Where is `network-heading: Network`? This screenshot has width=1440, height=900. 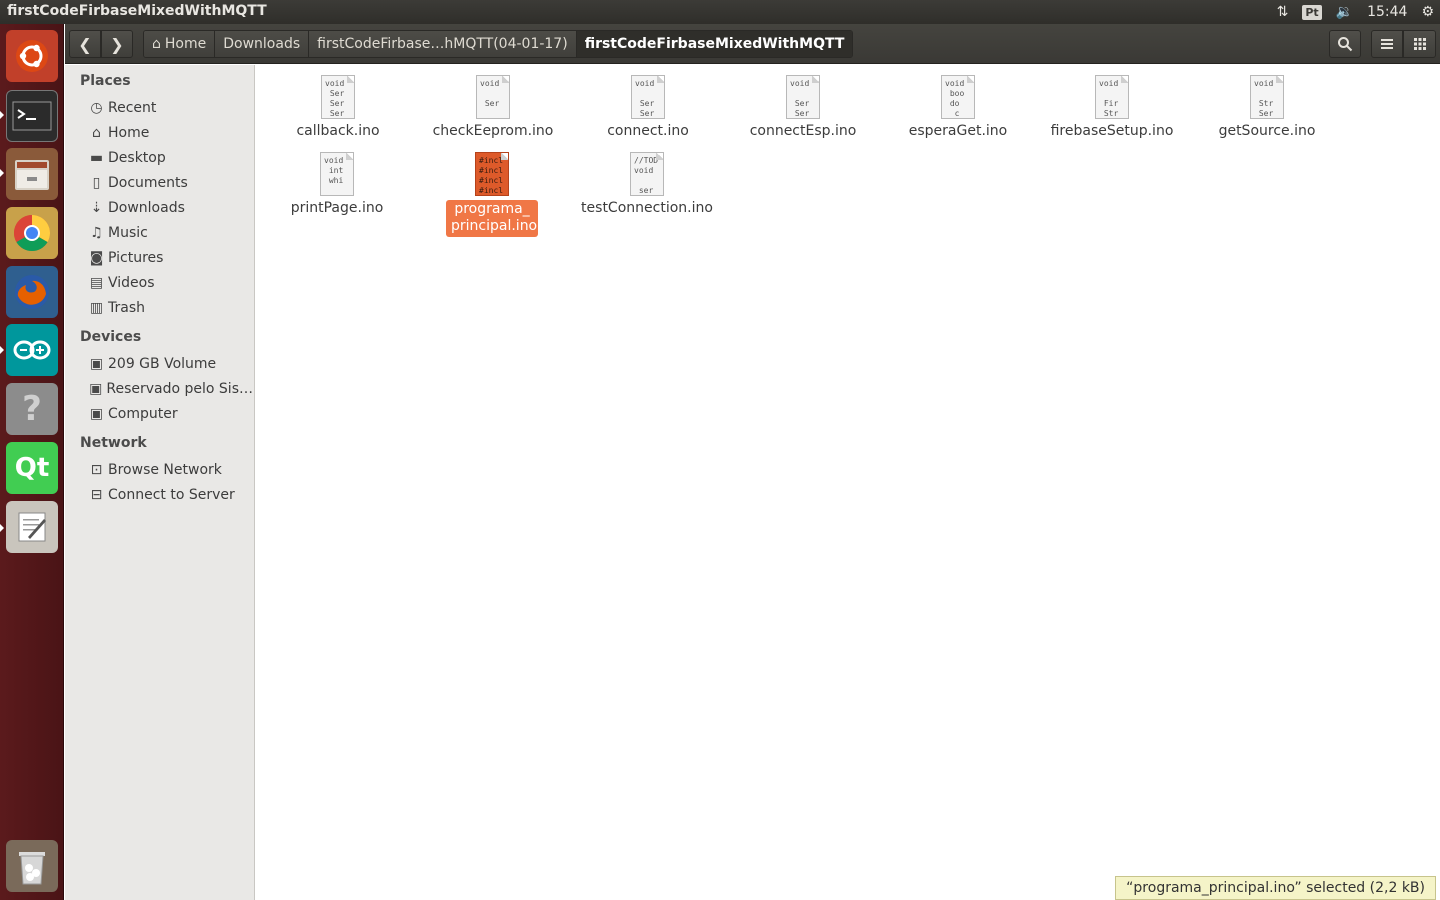
network-heading: Network is located at coordinates (113, 443).